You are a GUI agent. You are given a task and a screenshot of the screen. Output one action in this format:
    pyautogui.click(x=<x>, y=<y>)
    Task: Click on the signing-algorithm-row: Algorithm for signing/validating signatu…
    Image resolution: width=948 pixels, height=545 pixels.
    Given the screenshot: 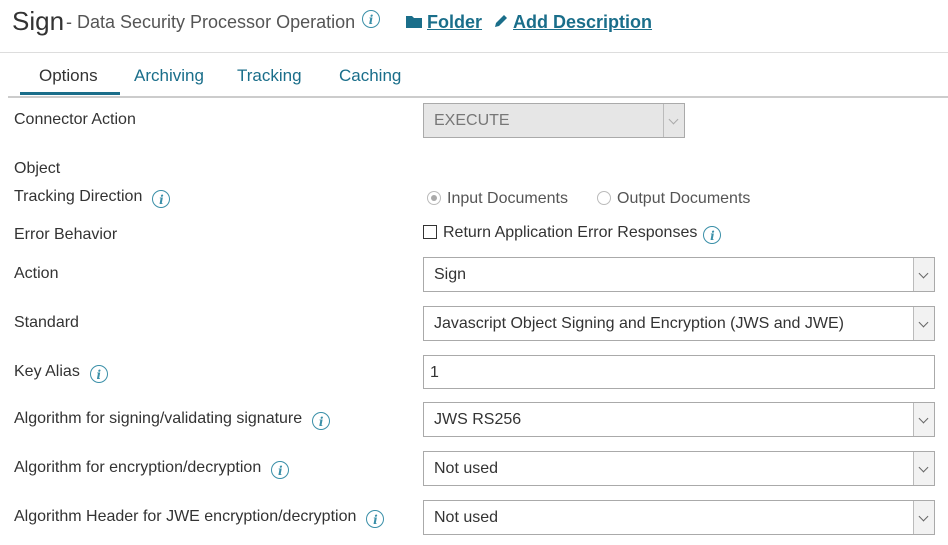 What is the action you would take?
    pyautogui.click(x=172, y=420)
    